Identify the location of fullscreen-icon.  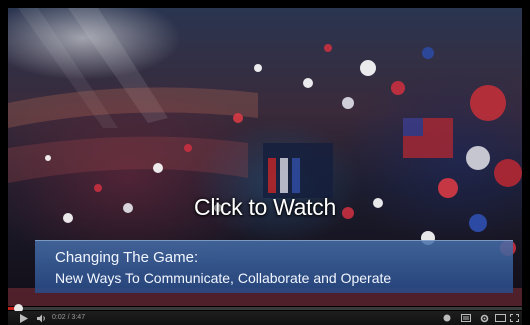
(514, 318).